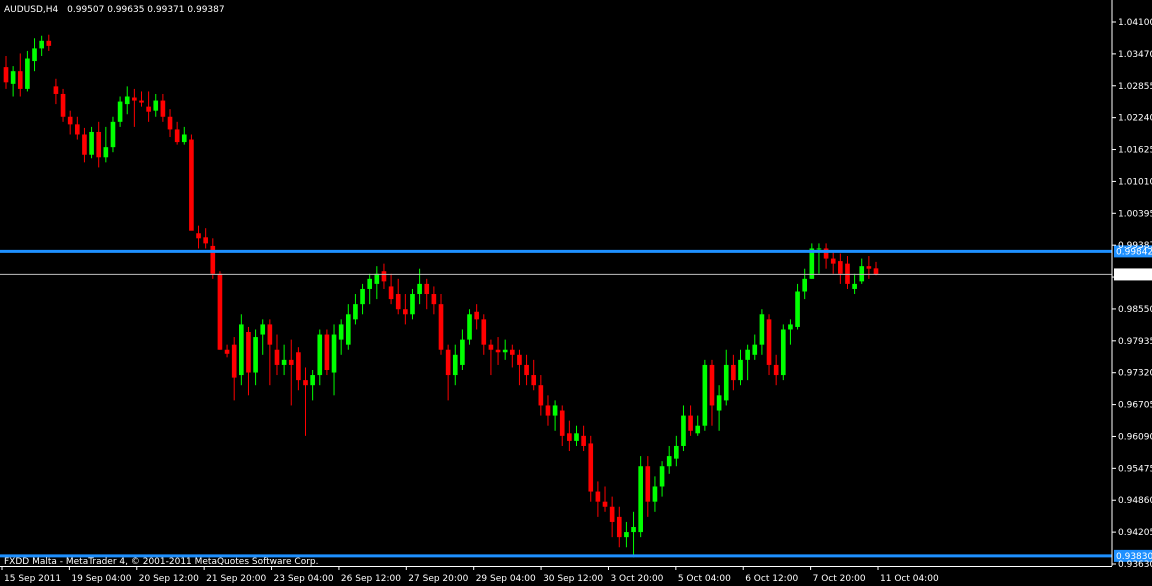 The height and width of the screenshot is (586, 1152). Describe the element at coordinates (32, 579) in the screenshot. I see `time-tick-label: 15 Sep 2011` at that location.